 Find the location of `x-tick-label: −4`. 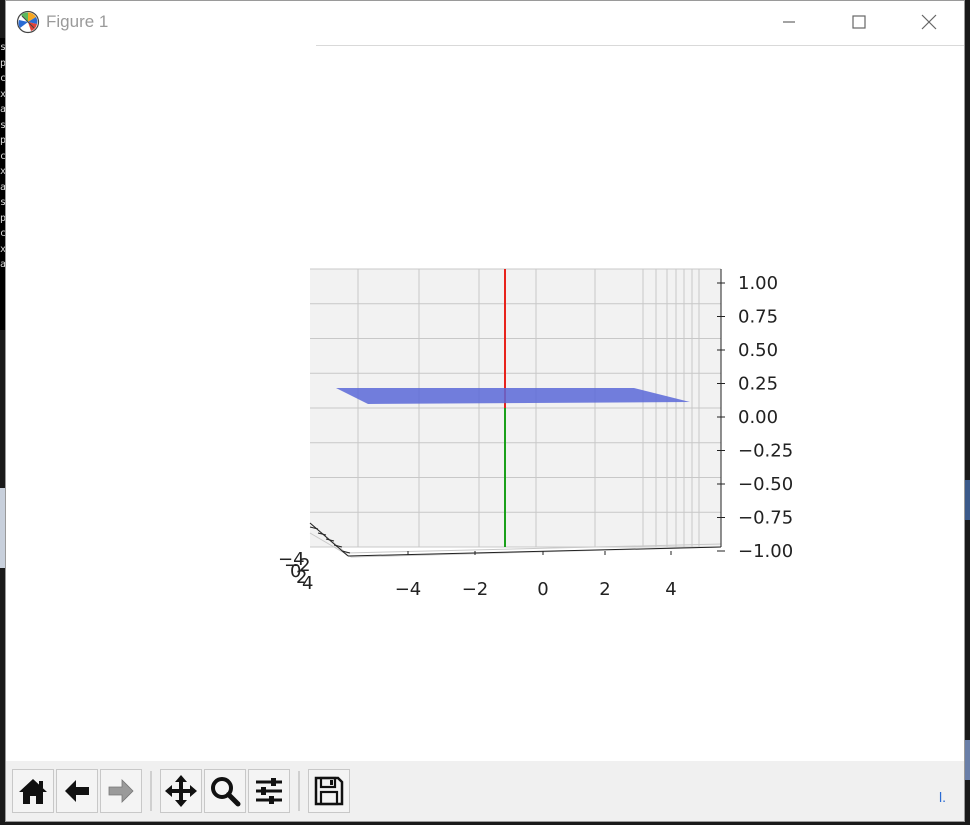

x-tick-label: −4 is located at coordinates (408, 589).